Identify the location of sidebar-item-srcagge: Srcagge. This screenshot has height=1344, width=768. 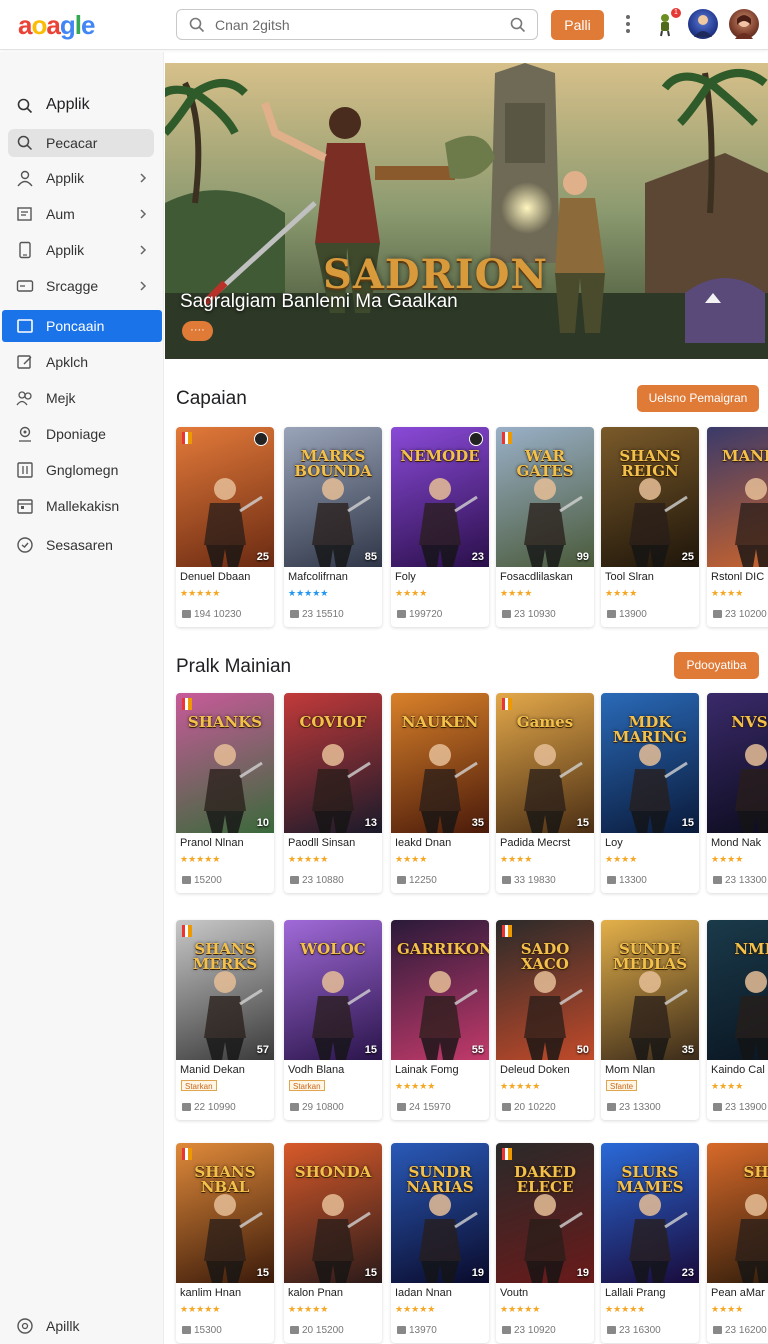
(81, 286).